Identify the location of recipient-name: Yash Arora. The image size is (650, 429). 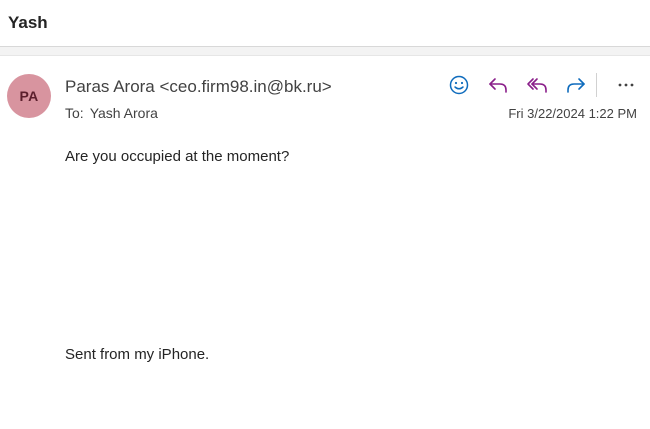
(124, 113).